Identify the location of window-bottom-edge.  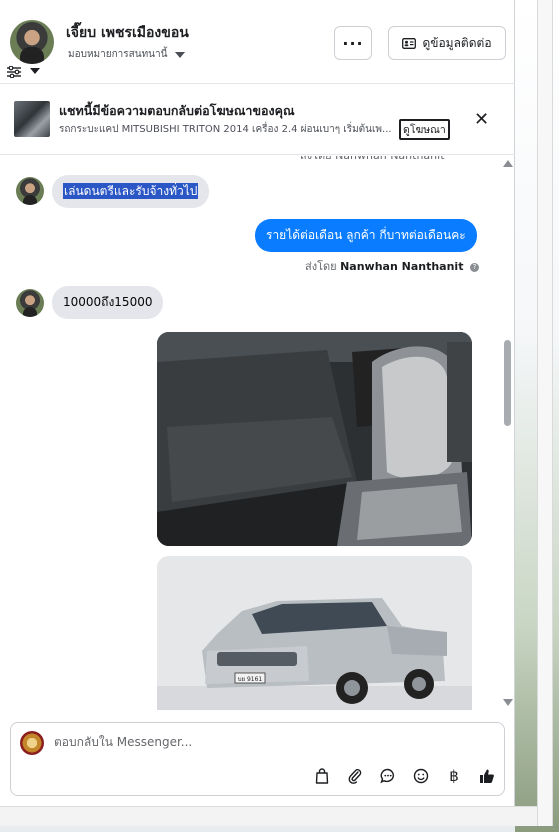
(268, 816).